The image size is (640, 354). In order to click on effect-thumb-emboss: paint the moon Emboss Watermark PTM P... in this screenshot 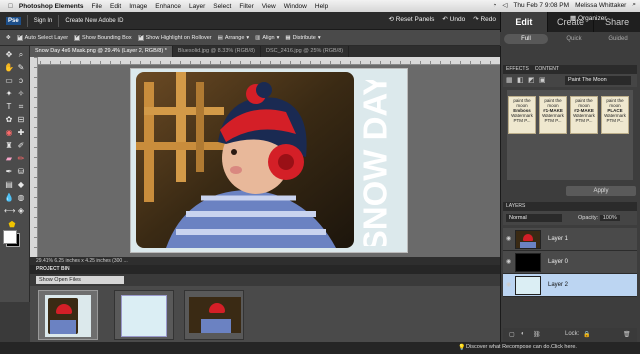, I will do `click(522, 115)`.